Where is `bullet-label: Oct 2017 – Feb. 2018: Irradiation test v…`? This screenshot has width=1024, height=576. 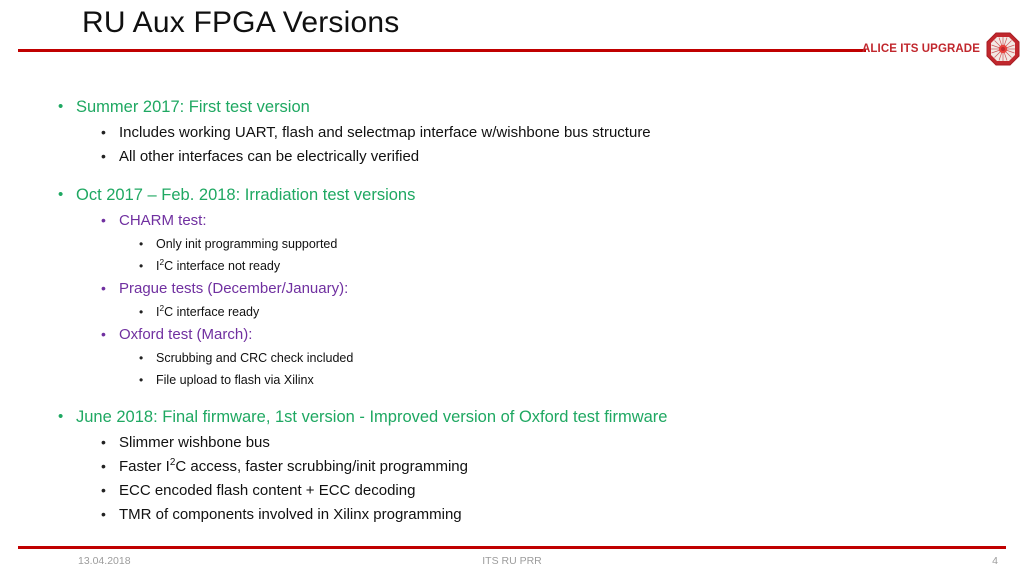 bullet-label: Oct 2017 – Feb. 2018: Irradiation test v… is located at coordinates (246, 195).